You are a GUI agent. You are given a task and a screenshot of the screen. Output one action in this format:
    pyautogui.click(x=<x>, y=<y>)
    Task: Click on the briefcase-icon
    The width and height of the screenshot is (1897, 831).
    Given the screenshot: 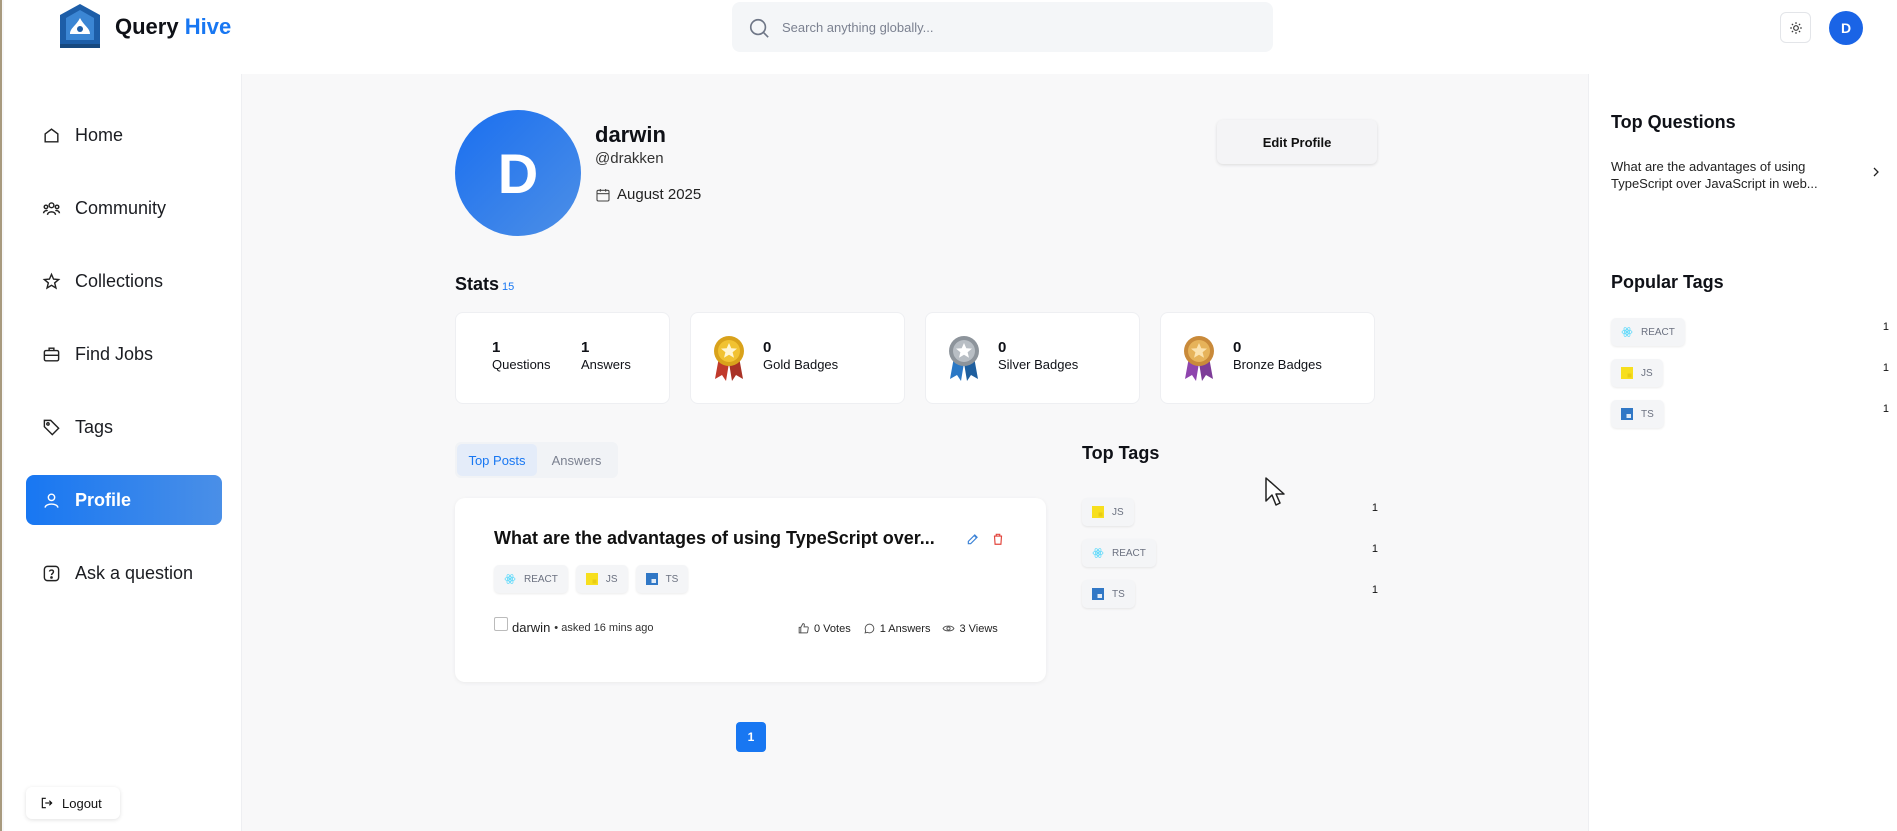 What is the action you would take?
    pyautogui.click(x=51, y=354)
    